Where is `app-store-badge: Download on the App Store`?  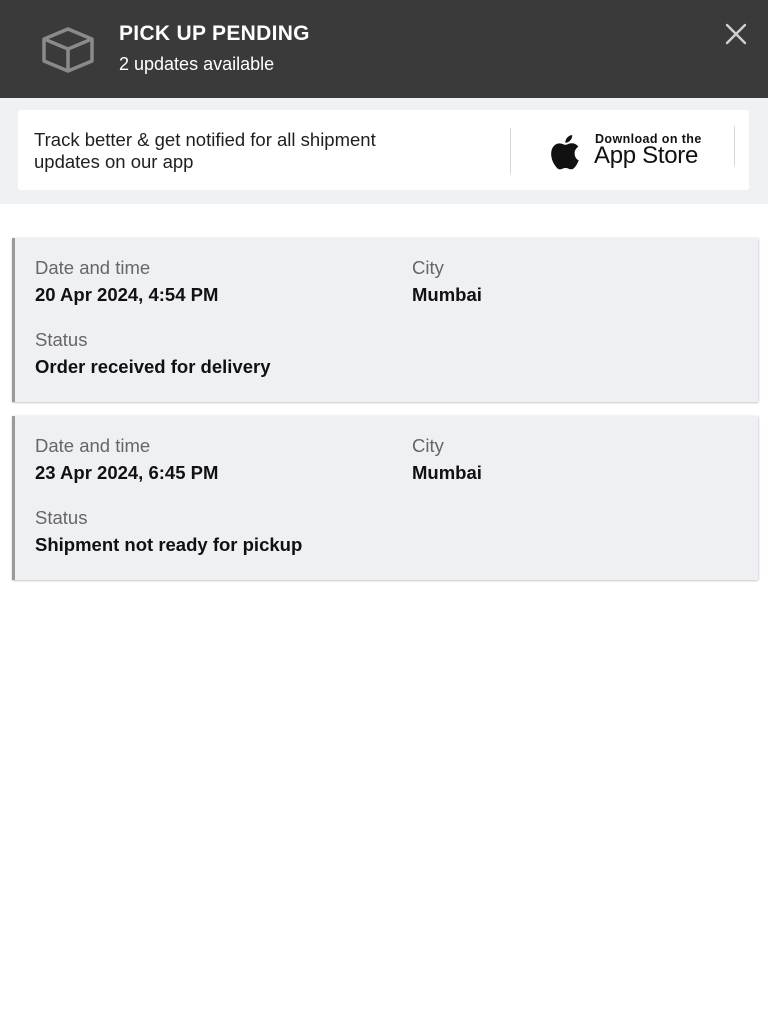
app-store-badge: Download on the App Store is located at coordinates (643, 151).